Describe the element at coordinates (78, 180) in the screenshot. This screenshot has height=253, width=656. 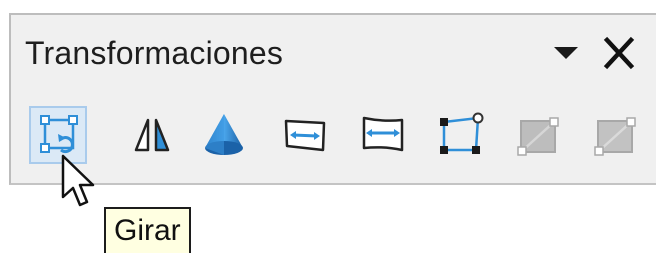
I see `mouse-pointer-icon` at that location.